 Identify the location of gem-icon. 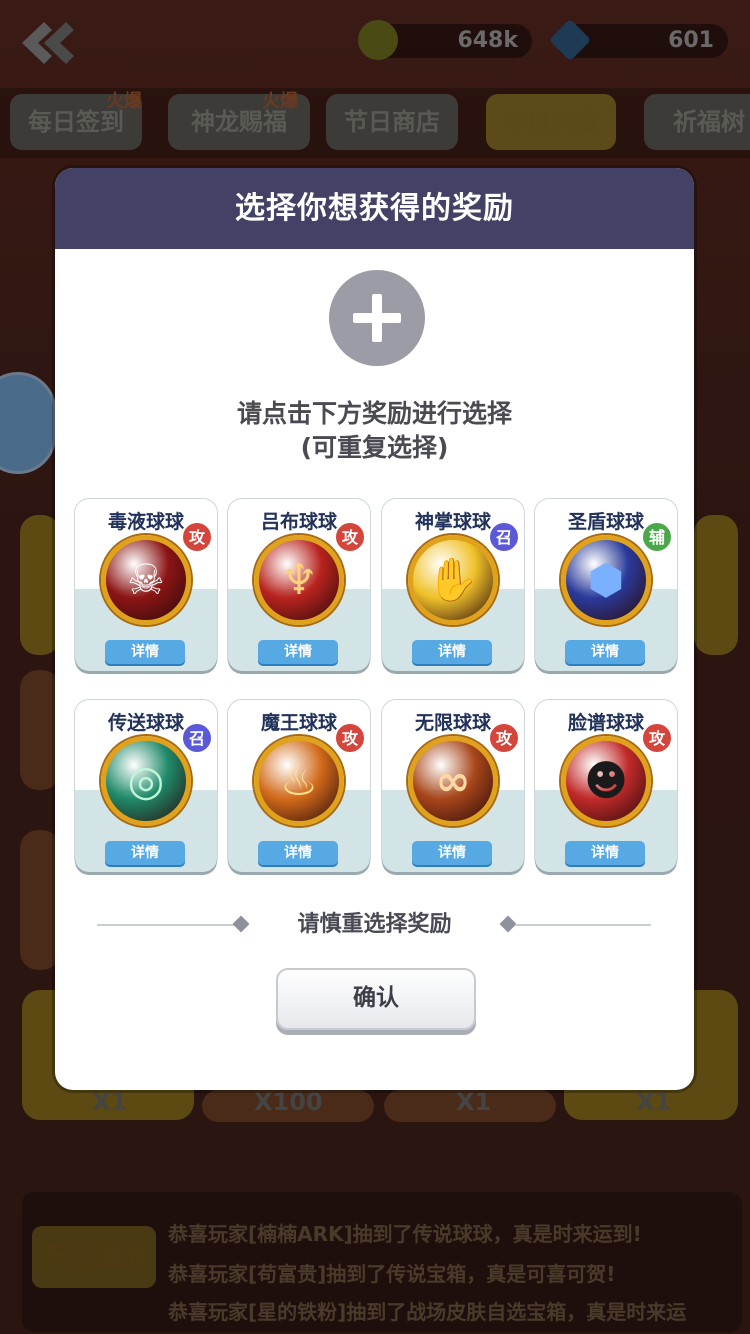
(570, 40).